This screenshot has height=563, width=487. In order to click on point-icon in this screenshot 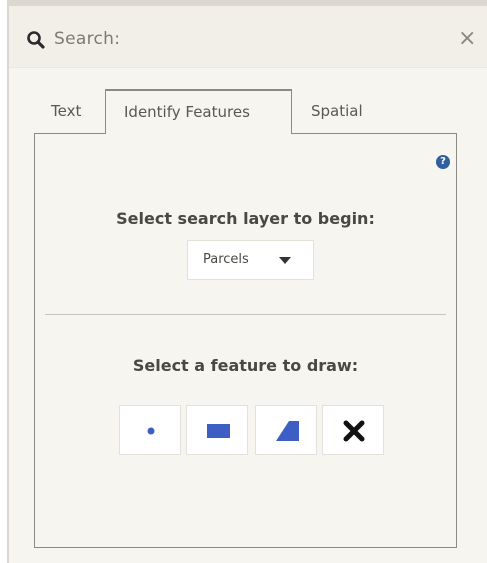, I will do `click(151, 431)`.